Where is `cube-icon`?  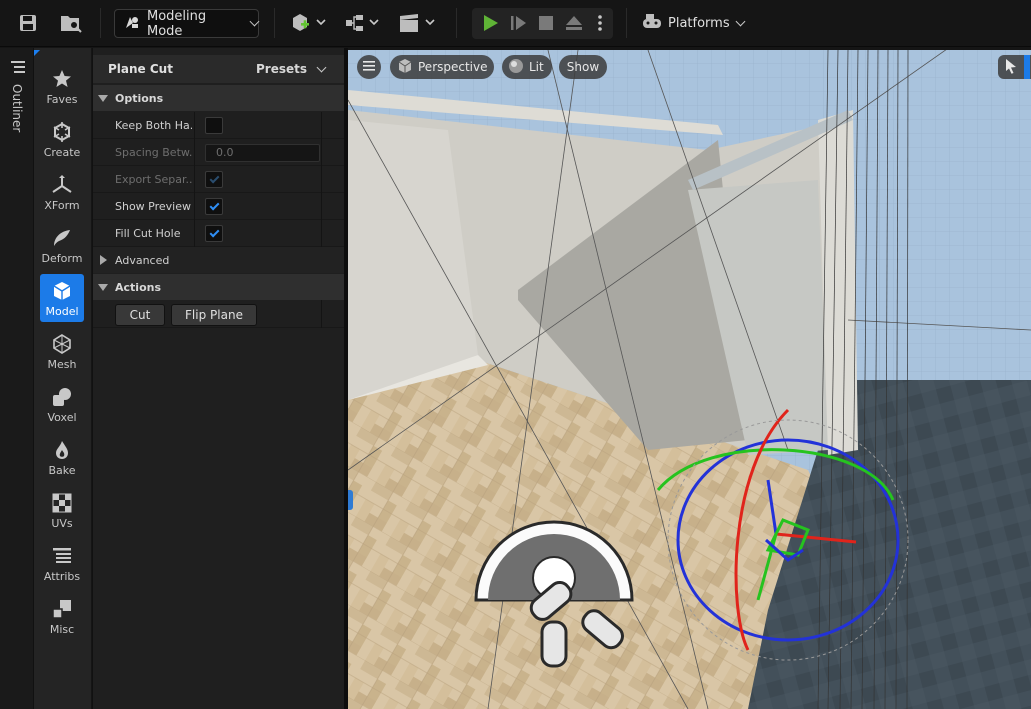
cube-icon is located at coordinates (405, 67).